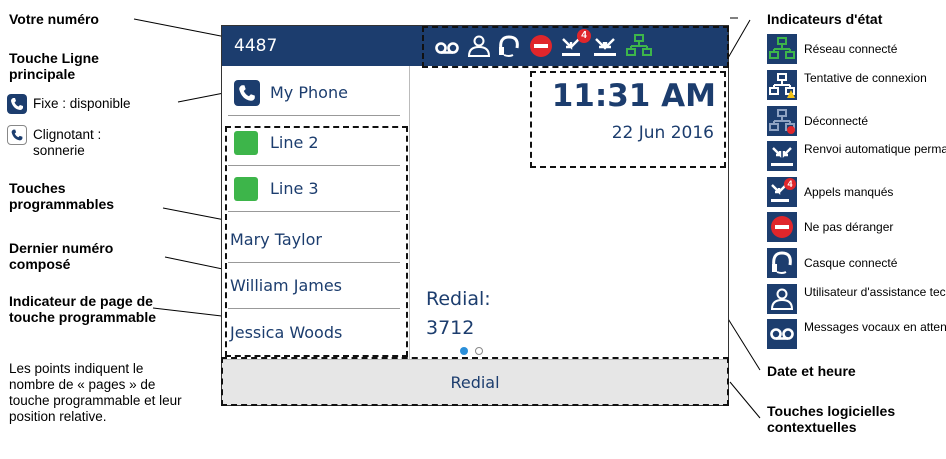  I want to click on connection-attempt-icon, so click(782, 85).